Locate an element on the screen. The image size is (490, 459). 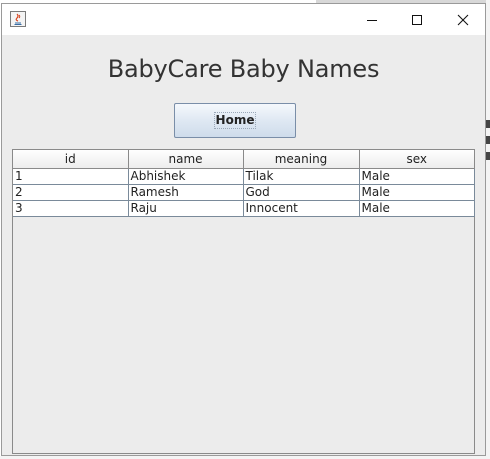
cell-name: Raju is located at coordinates (186, 208).